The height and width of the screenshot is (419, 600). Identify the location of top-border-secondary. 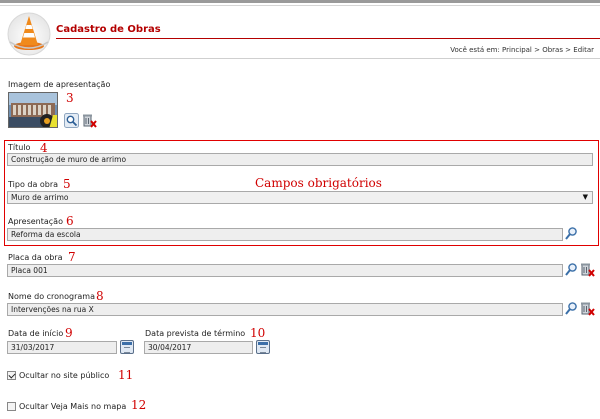
(300, 5).